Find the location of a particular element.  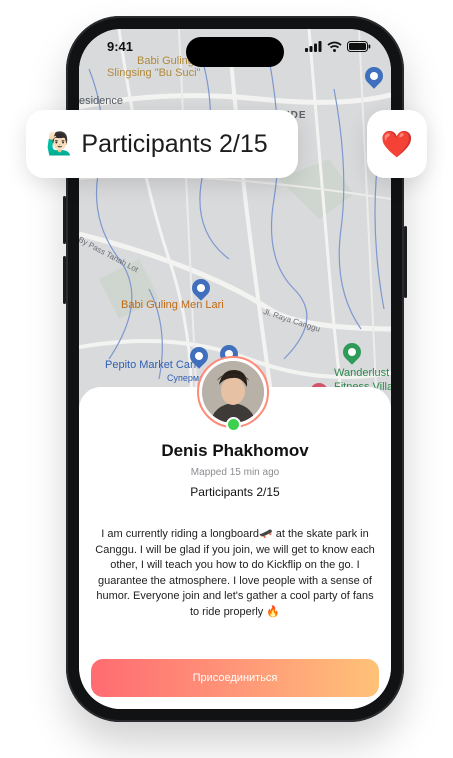

heart-icon: ❤️ is located at coordinates (397, 143).